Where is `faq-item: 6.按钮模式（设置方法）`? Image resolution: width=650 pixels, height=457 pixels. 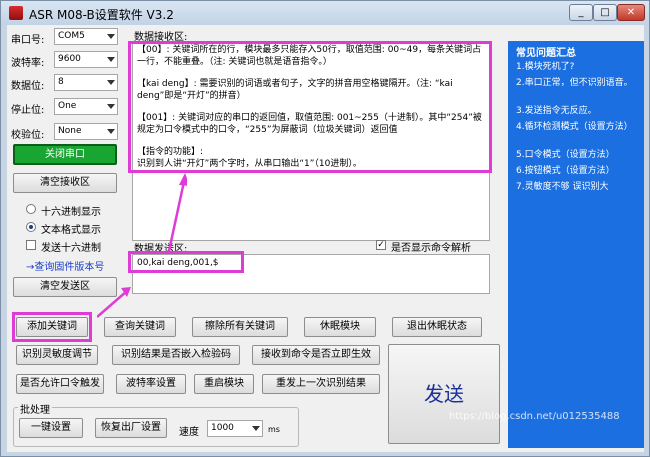 faq-item: 6.按钮模式（设置方法） is located at coordinates (578, 171).